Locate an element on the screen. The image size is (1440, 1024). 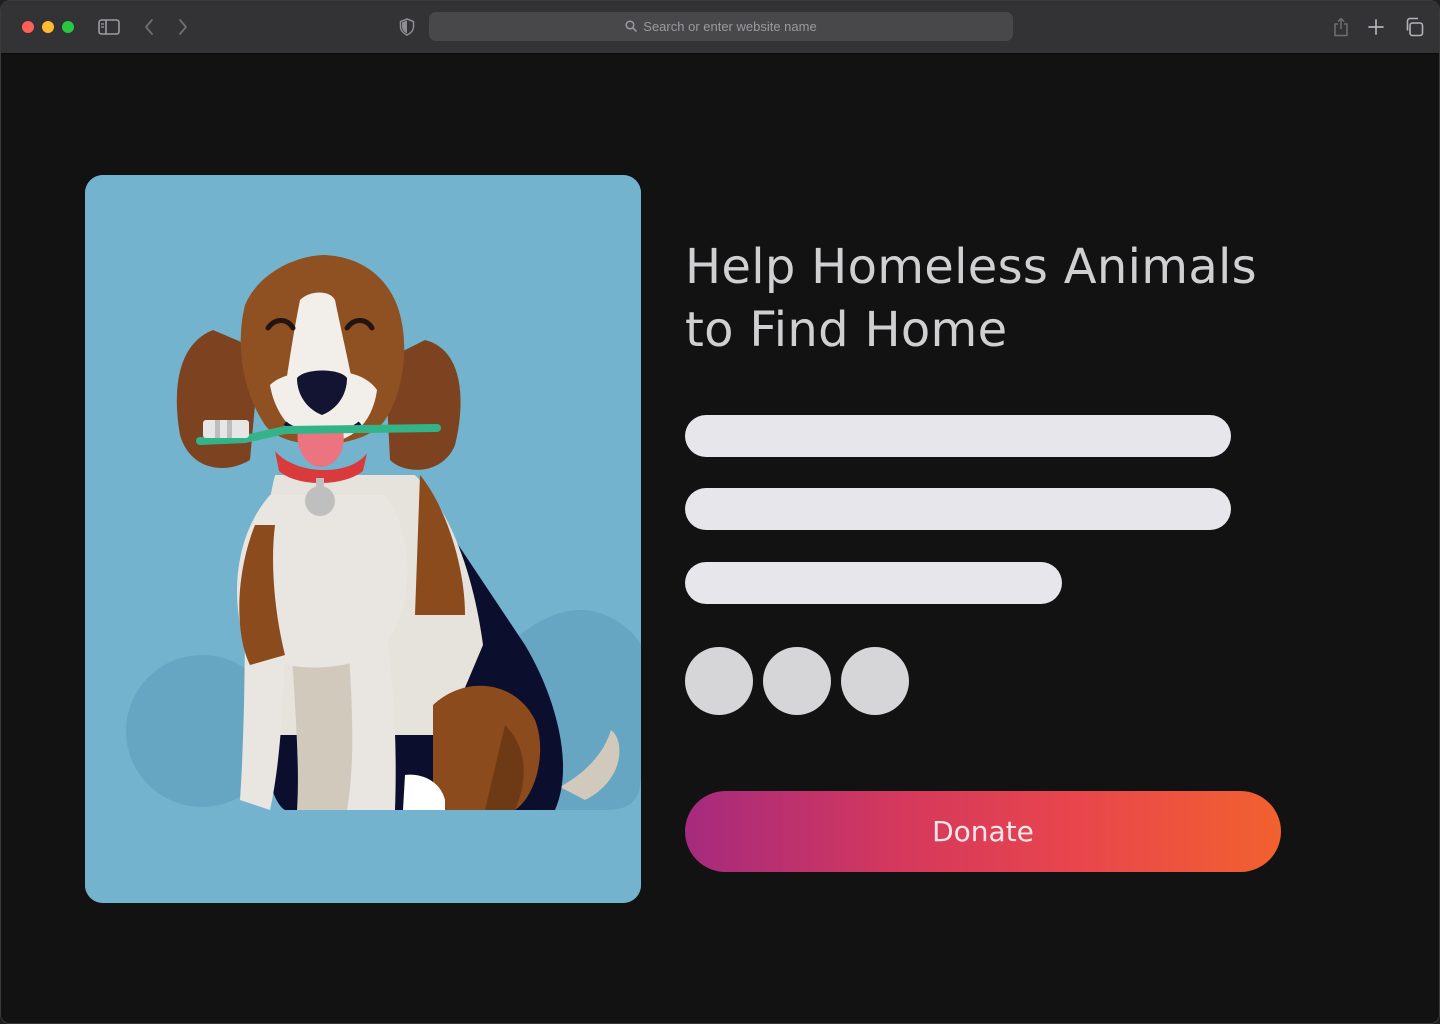
sidebar-toggle-icon is located at coordinates (109, 27).